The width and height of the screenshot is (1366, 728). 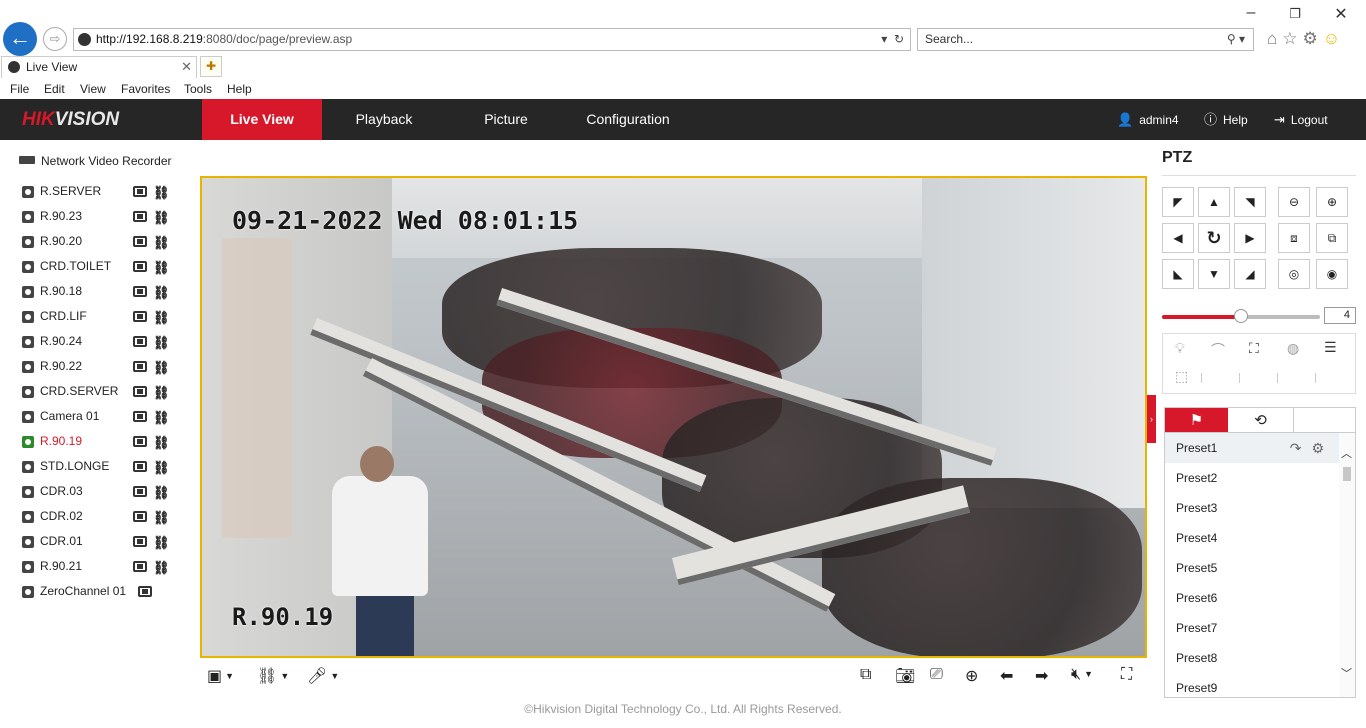 What do you see at coordinates (239, 89) in the screenshot?
I see `menu-help: Help` at bounding box center [239, 89].